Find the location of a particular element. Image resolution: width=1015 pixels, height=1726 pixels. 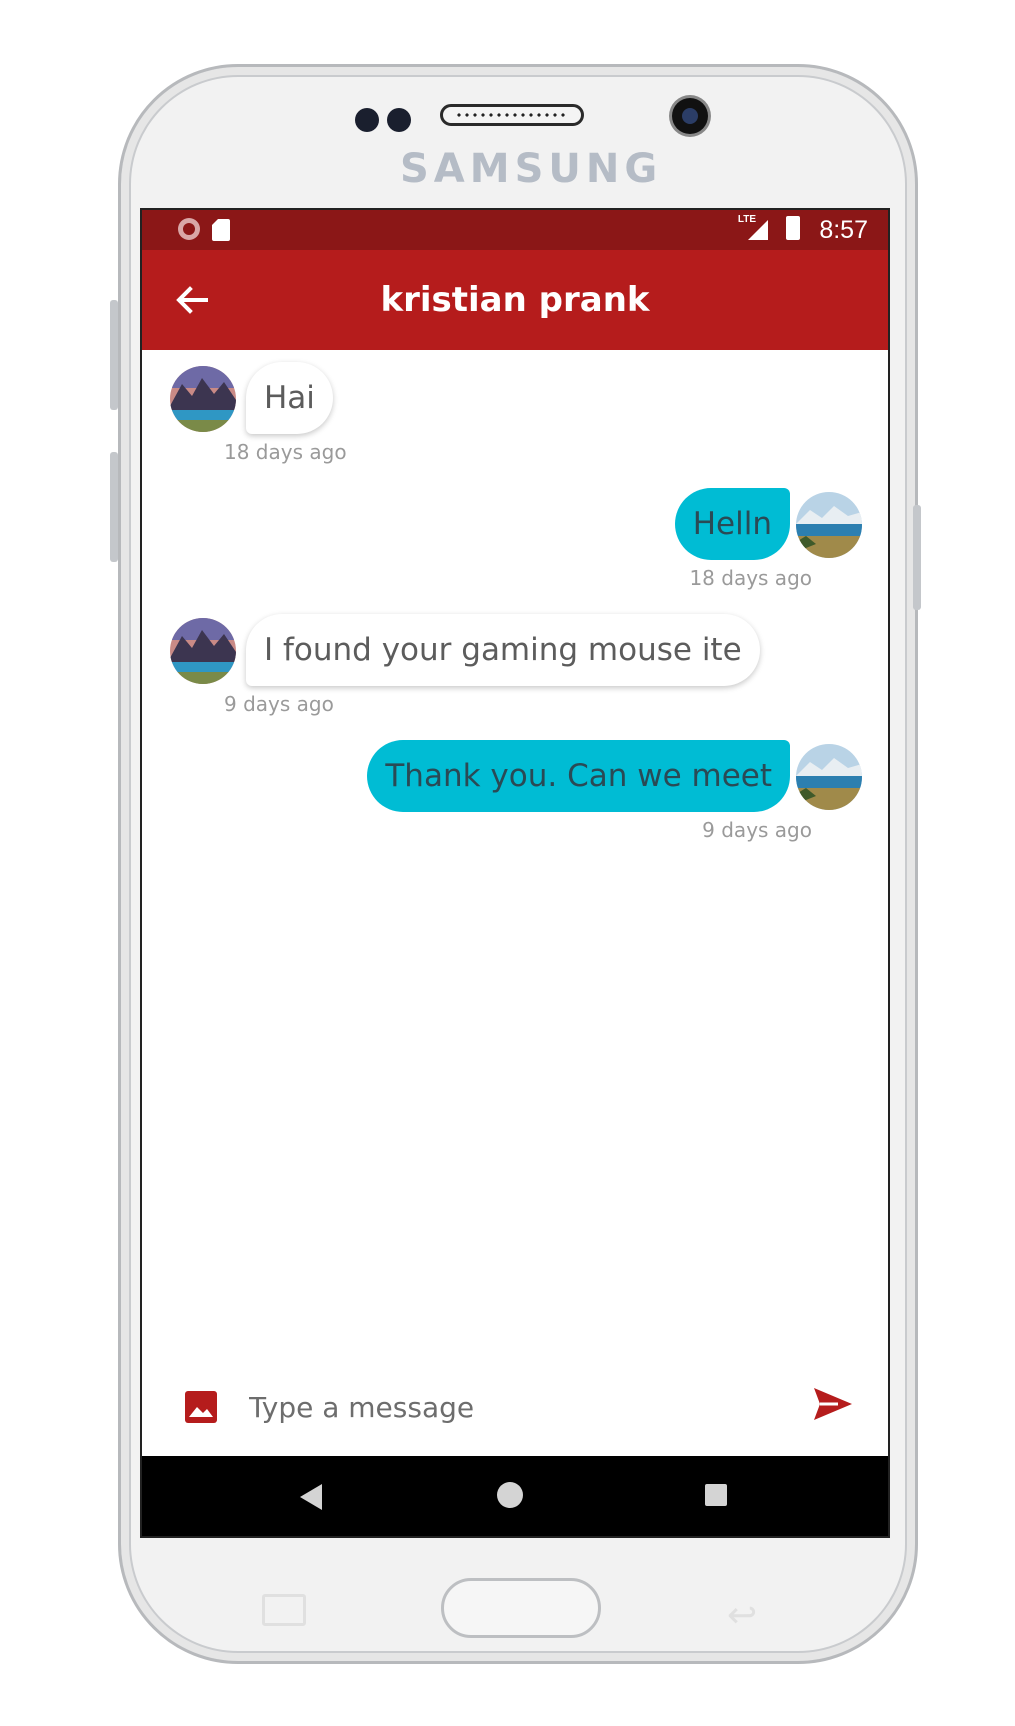

attach-image-button is located at coordinates (201, 1409).